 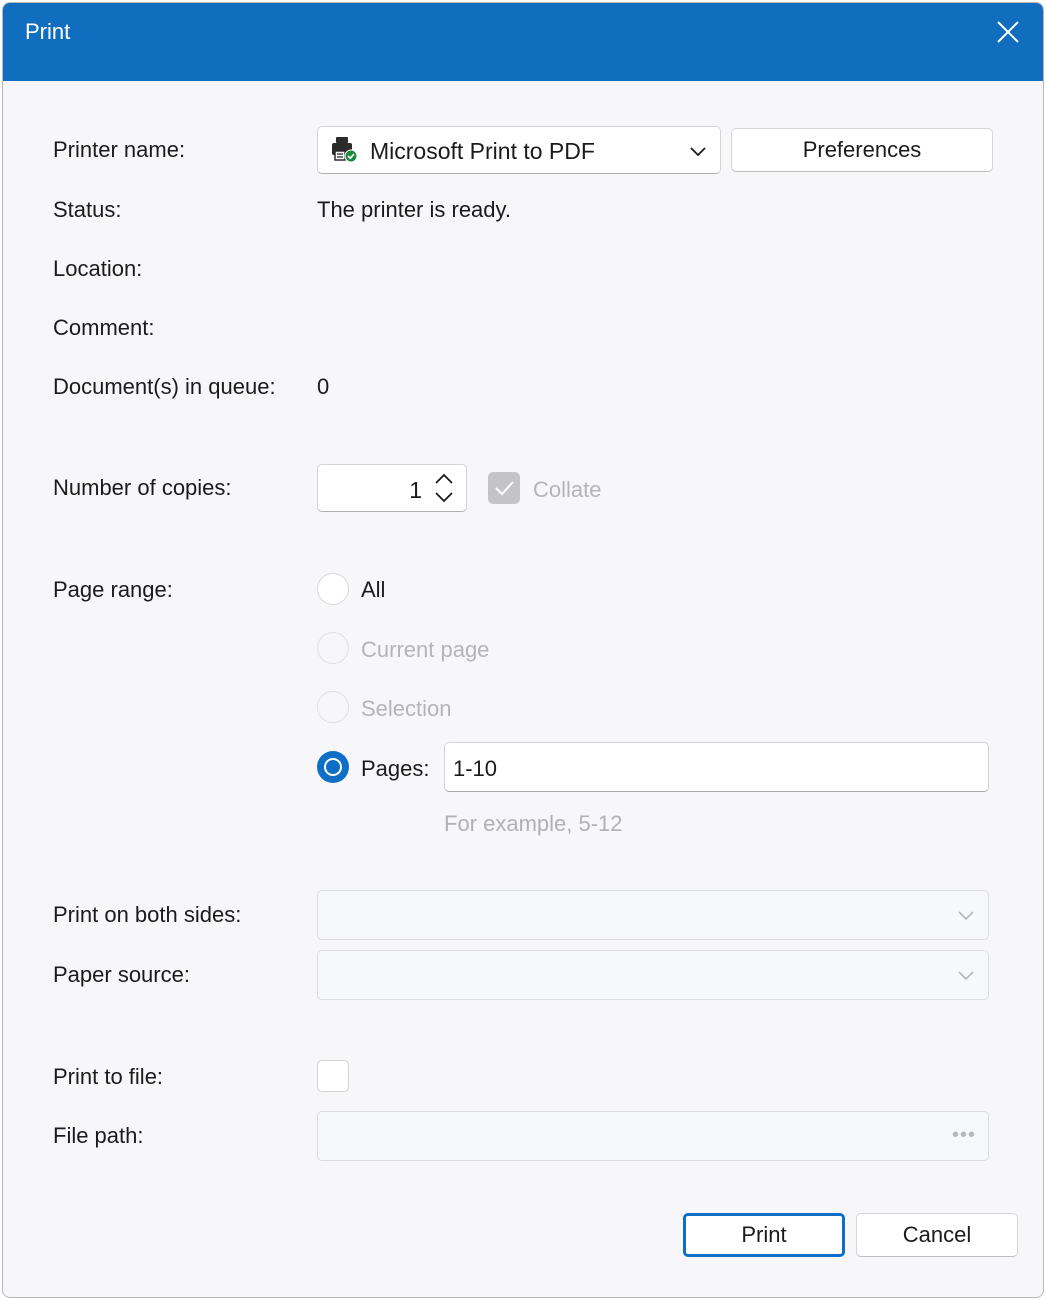 What do you see at coordinates (119, 149) in the screenshot?
I see `printer-name-label: Printer name:` at bounding box center [119, 149].